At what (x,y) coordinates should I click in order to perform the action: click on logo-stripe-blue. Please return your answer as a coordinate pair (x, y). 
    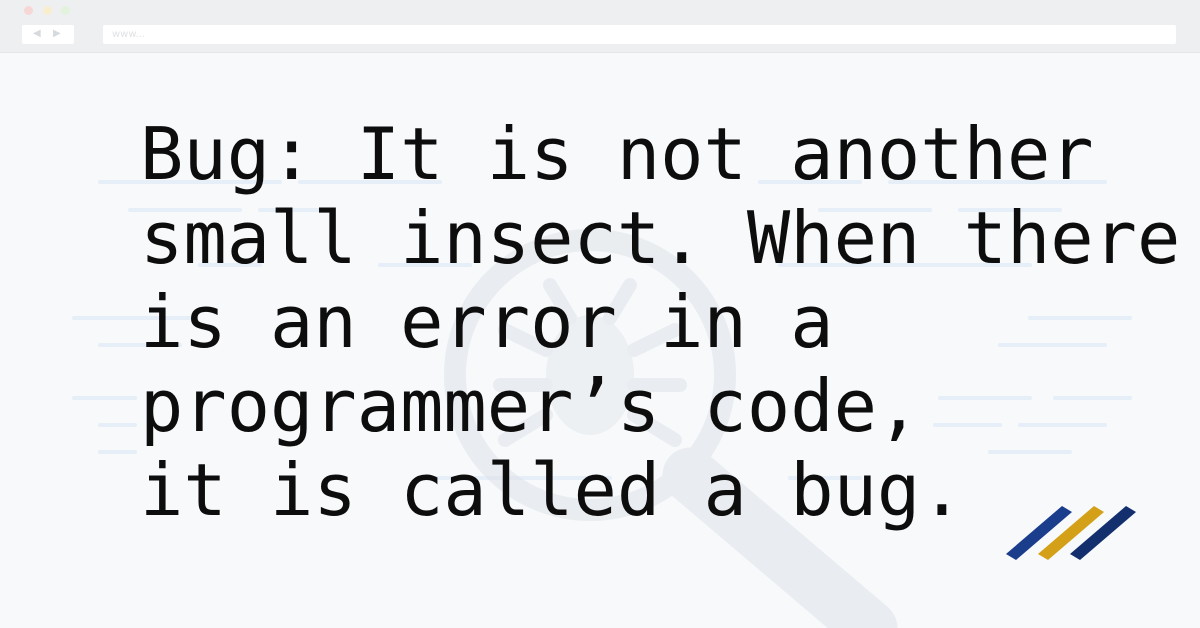
    Looking at the image, I should click on (1039, 533).